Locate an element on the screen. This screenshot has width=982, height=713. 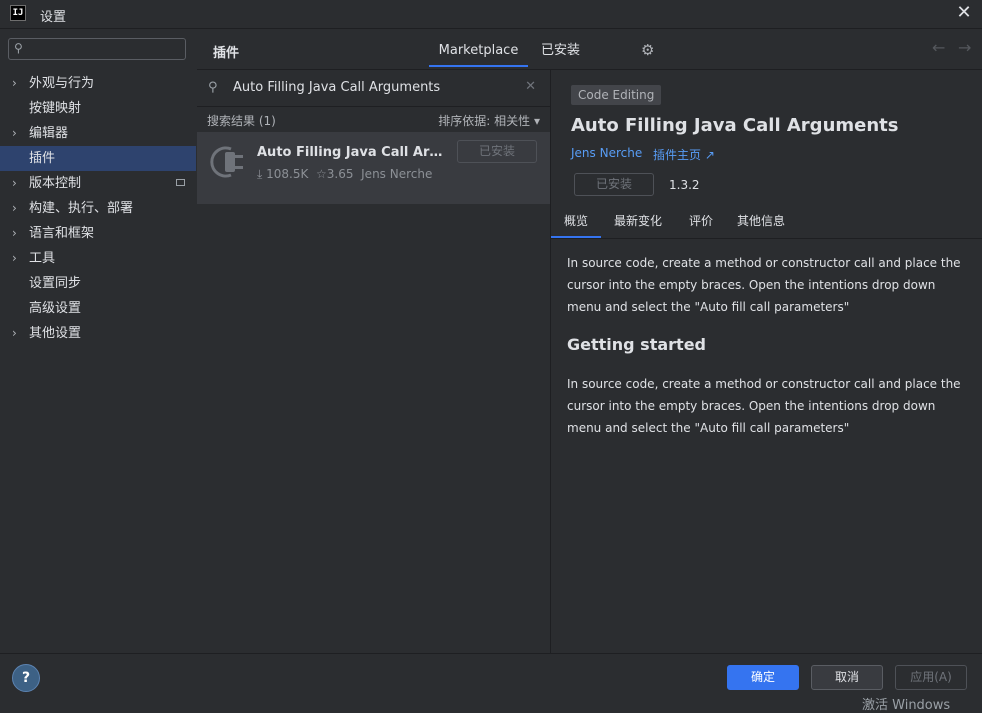
tab-overview: 概览 is located at coordinates (576, 223).